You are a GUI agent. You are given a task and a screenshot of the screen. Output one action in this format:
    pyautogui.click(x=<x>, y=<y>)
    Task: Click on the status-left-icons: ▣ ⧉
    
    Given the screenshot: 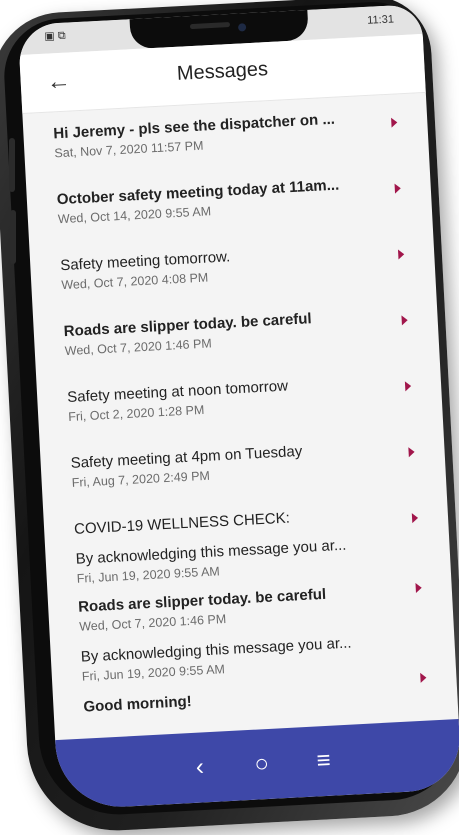 What is the action you would take?
    pyautogui.click(x=55, y=36)
    